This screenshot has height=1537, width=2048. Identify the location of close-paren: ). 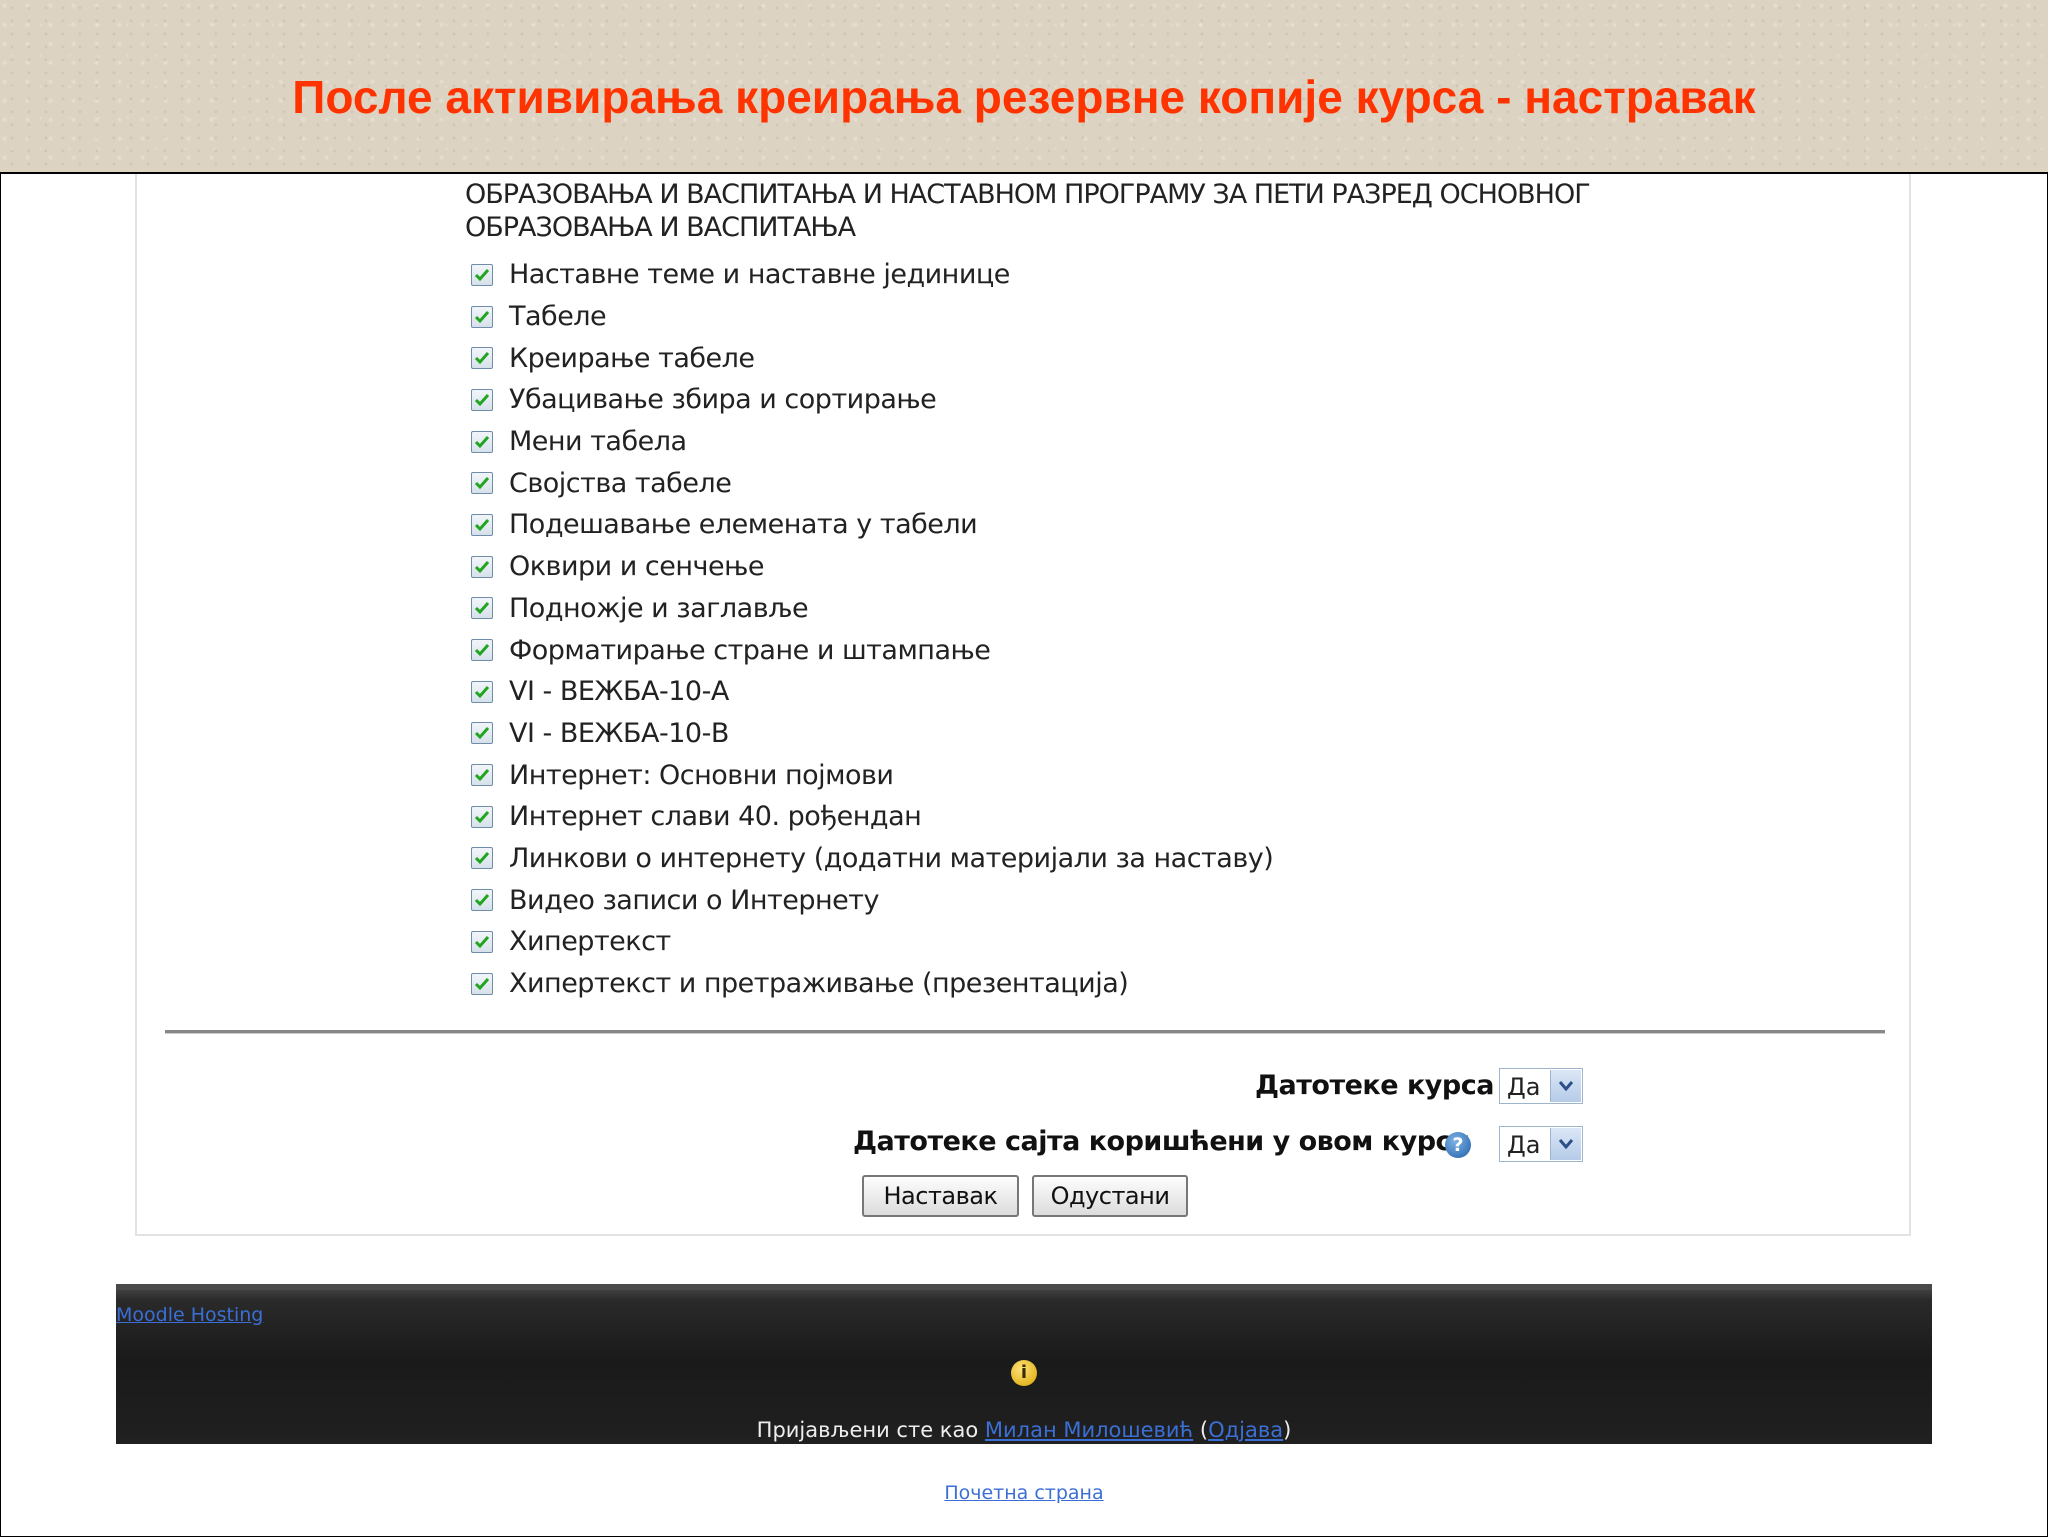
(1287, 1430).